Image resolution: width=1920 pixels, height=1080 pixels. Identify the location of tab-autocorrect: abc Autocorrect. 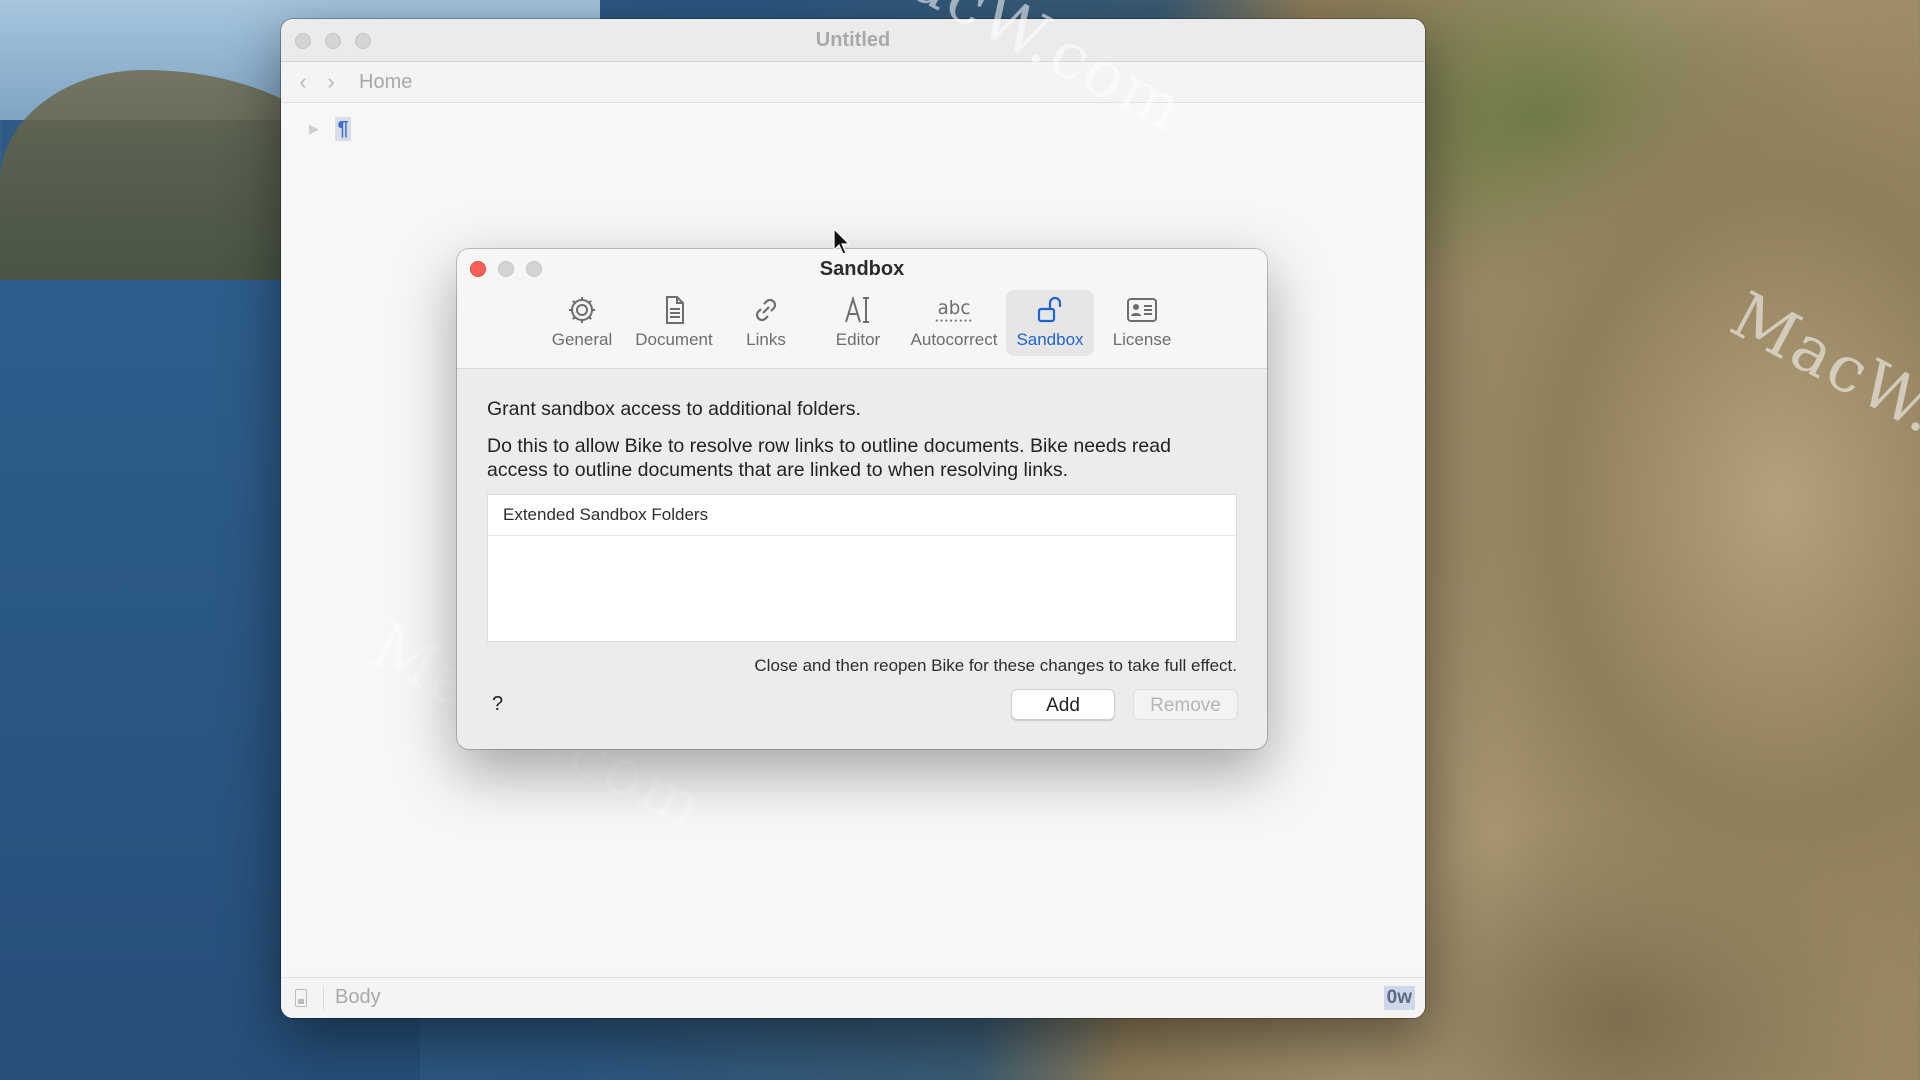
(954, 323).